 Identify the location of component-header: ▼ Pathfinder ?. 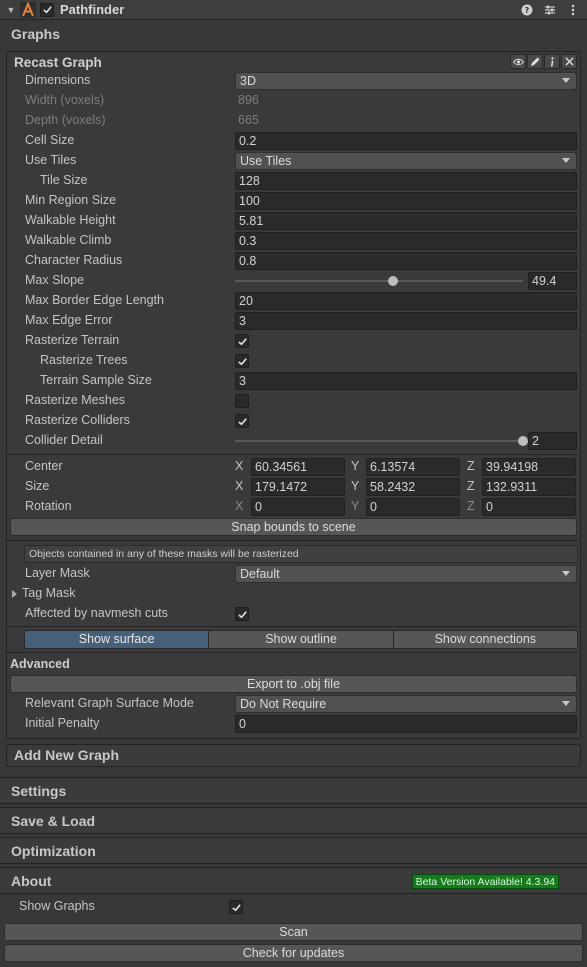
(293, 10).